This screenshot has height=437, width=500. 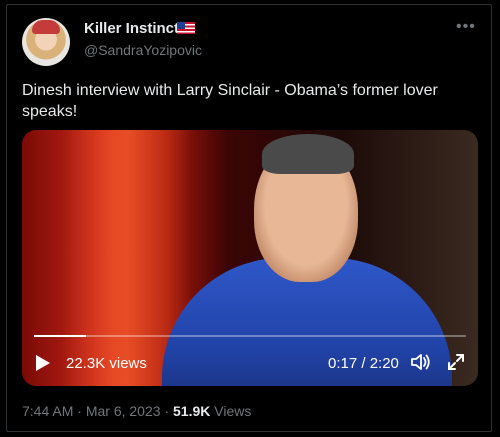 I want to click on views-label: Views, so click(x=233, y=411).